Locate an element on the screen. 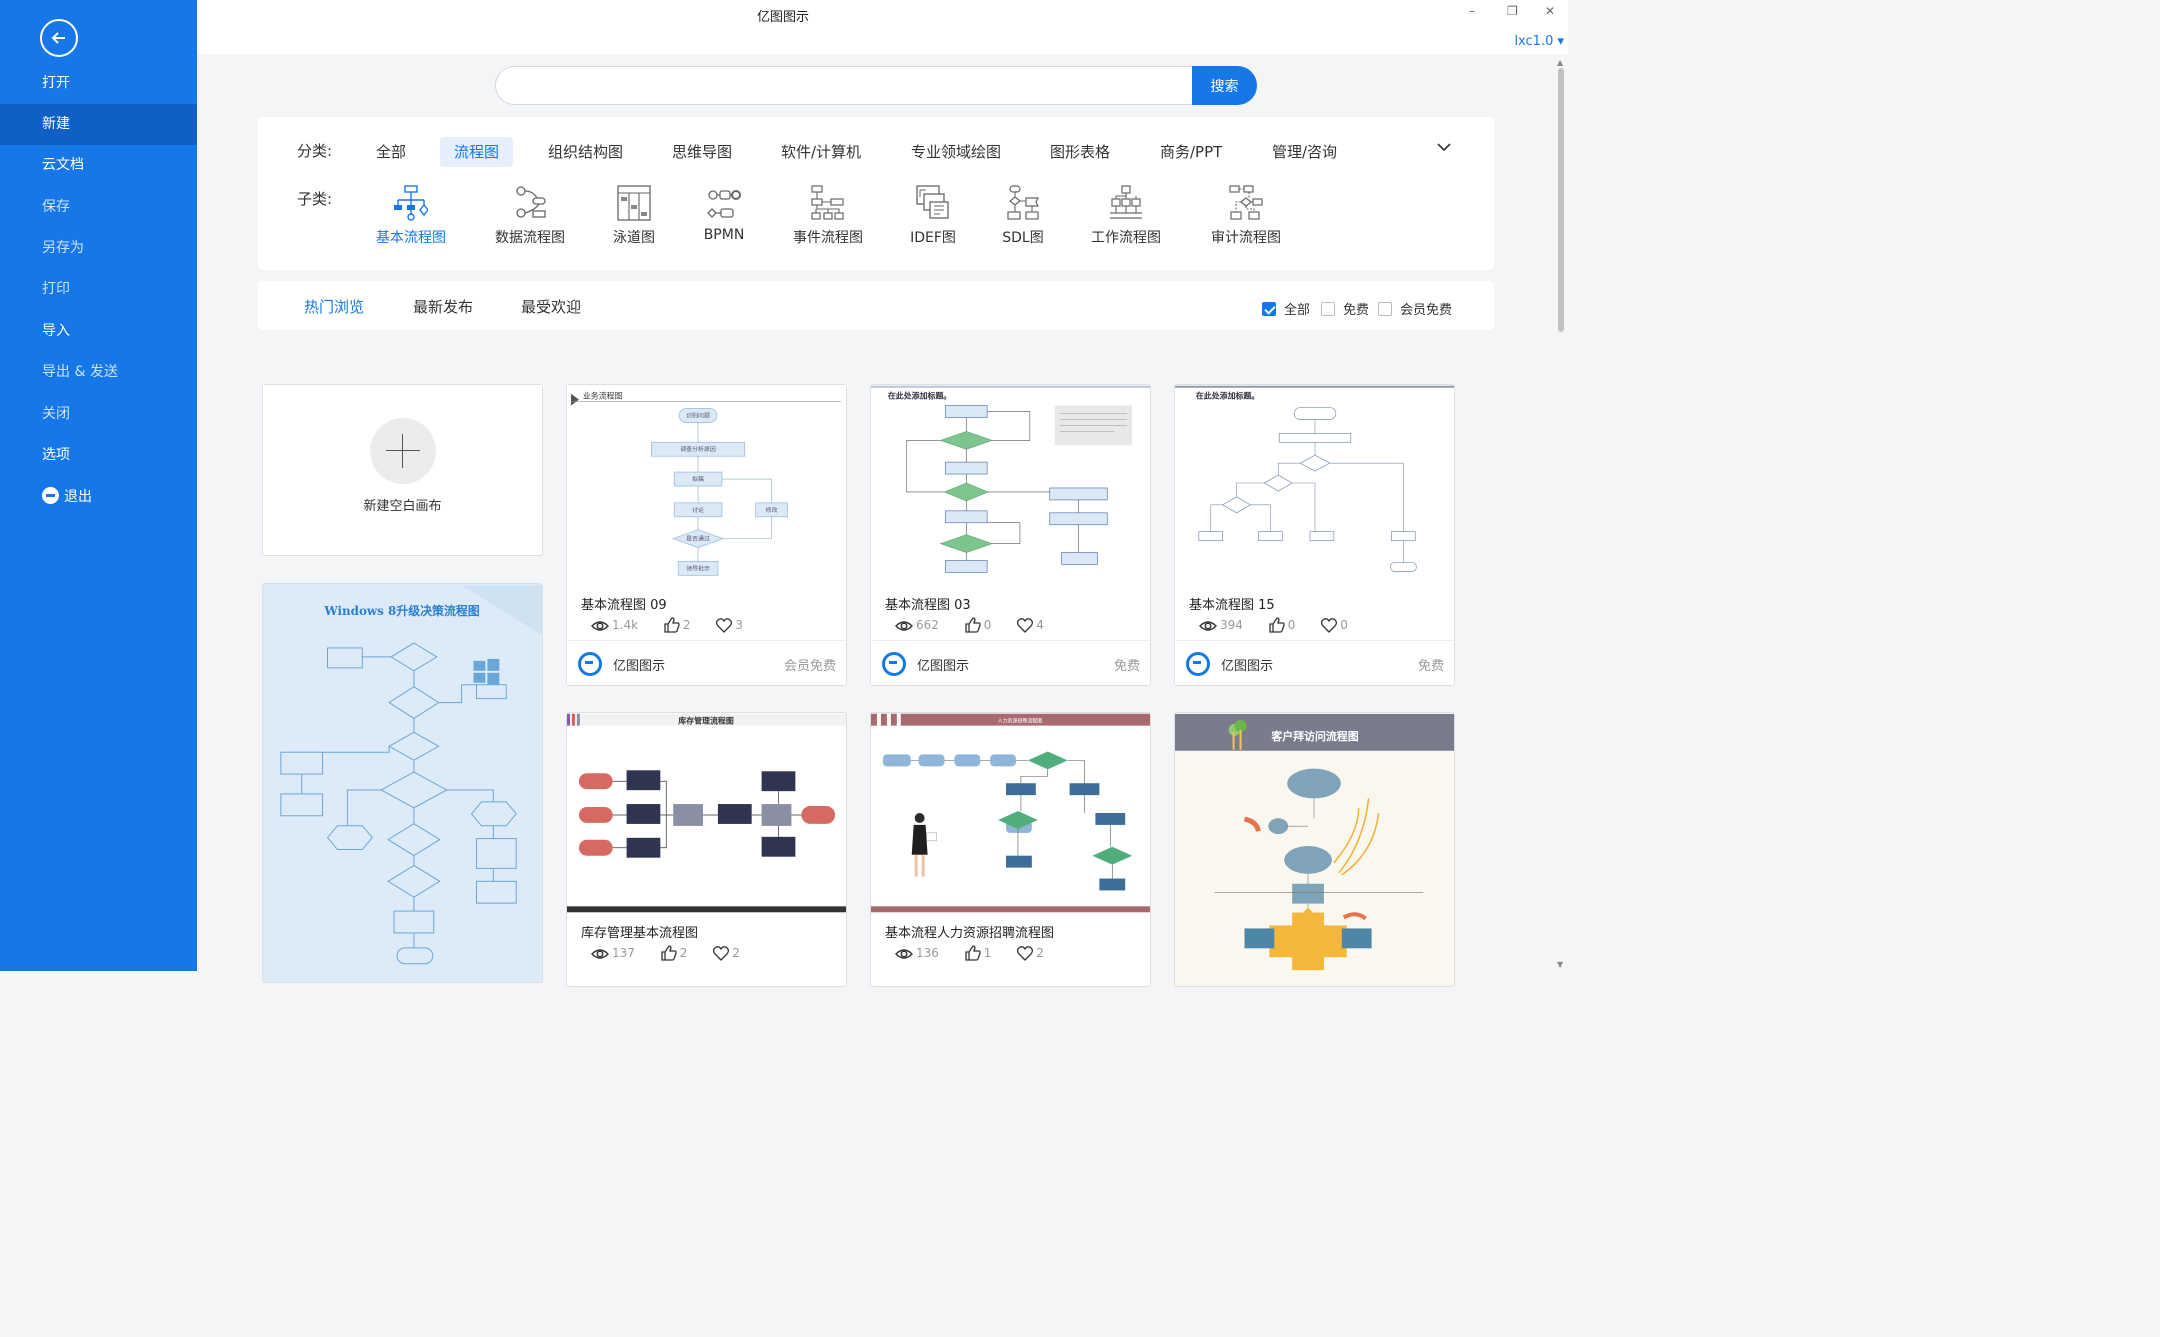  swimlane-icon is located at coordinates (634, 203).